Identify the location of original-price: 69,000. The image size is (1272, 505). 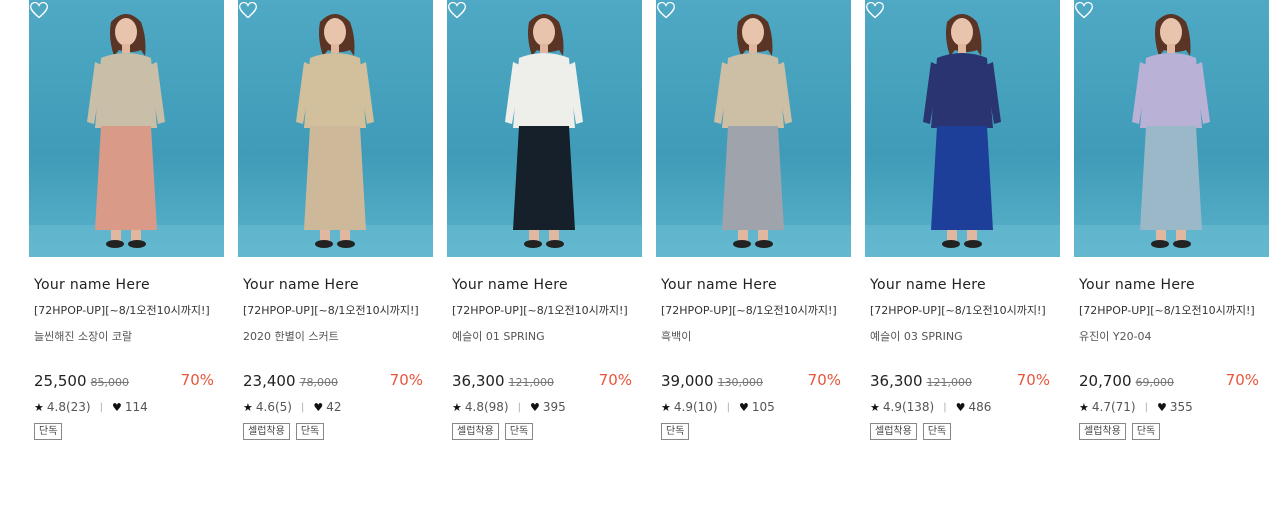
(1155, 382).